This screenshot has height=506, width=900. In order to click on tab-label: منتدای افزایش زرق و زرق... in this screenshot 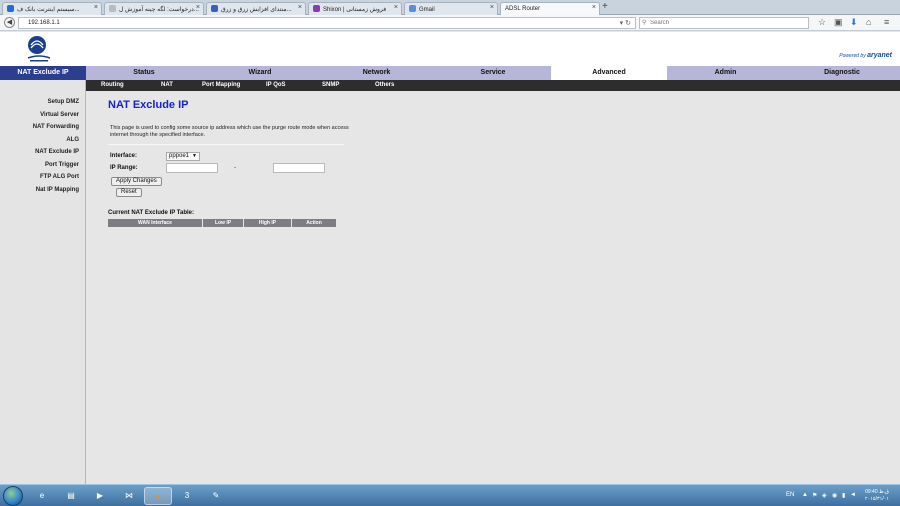, I will do `click(256, 10)`.